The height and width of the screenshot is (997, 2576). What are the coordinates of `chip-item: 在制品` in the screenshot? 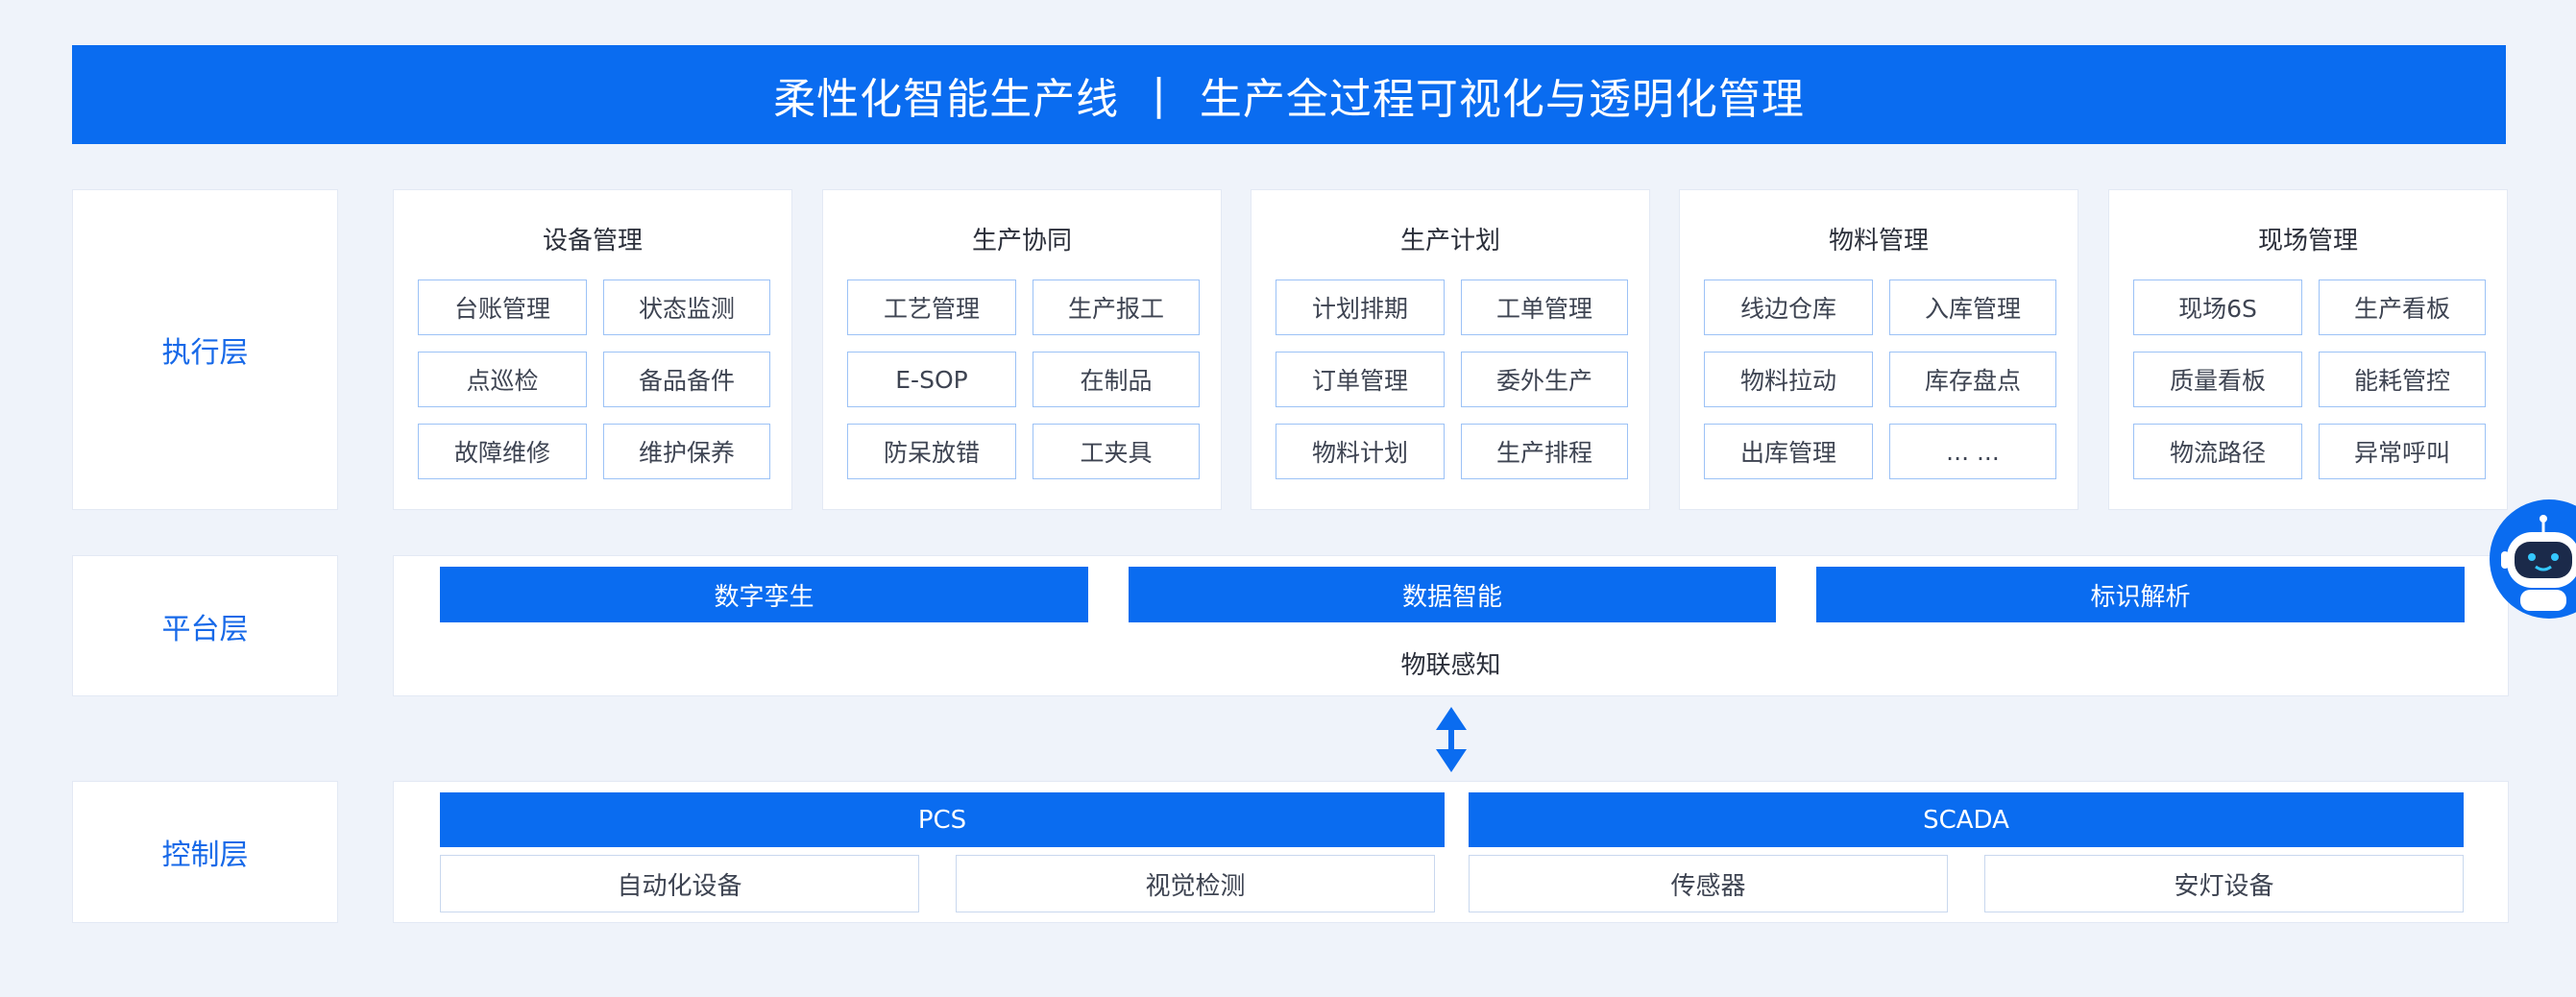 It's located at (1116, 380).